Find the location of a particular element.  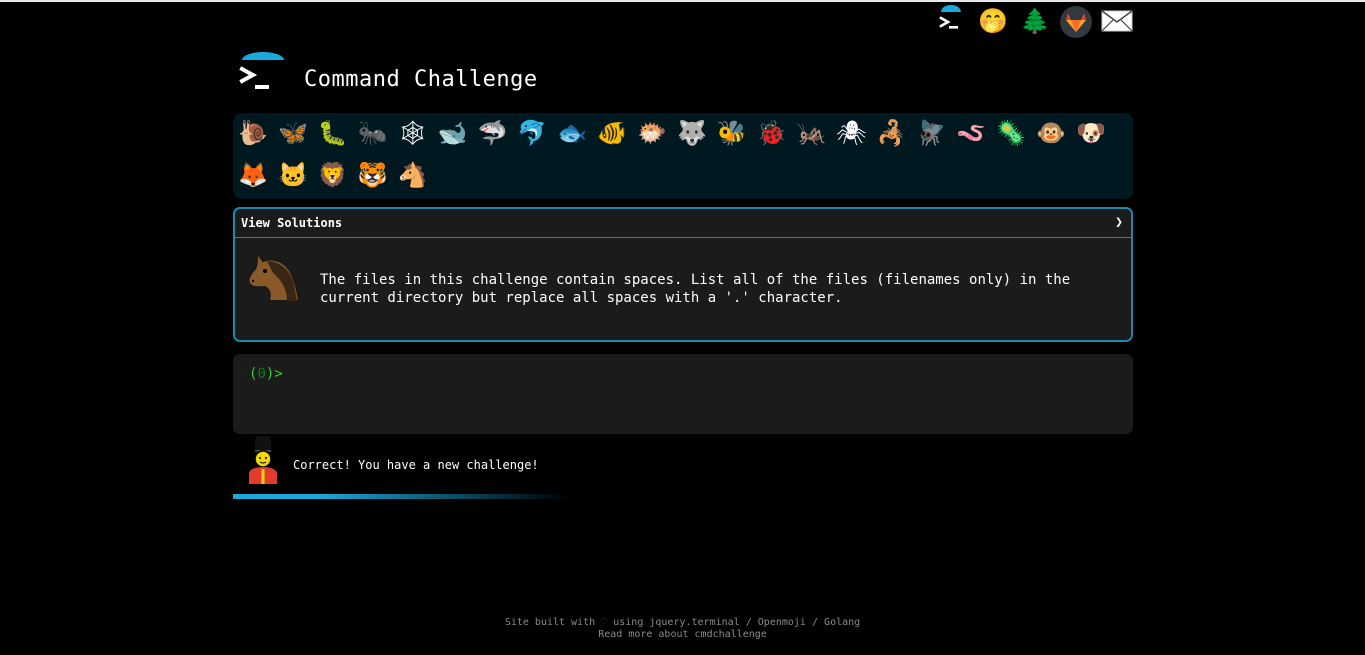

envelope-icon is located at coordinates (1117, 21).